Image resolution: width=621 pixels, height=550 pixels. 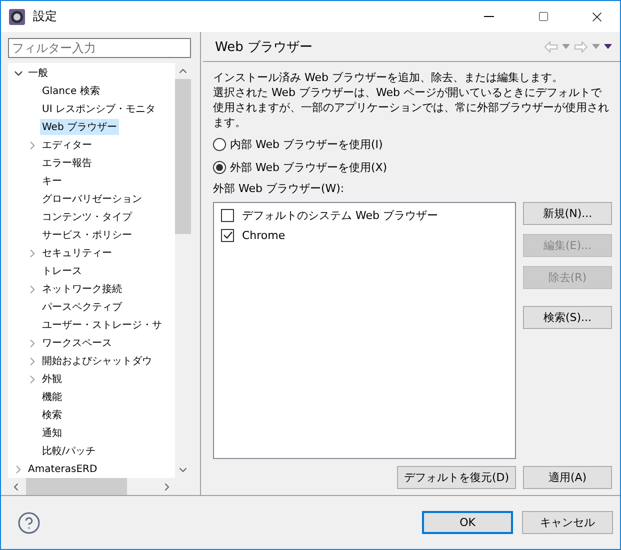 I want to click on menu-icon, so click(x=608, y=46).